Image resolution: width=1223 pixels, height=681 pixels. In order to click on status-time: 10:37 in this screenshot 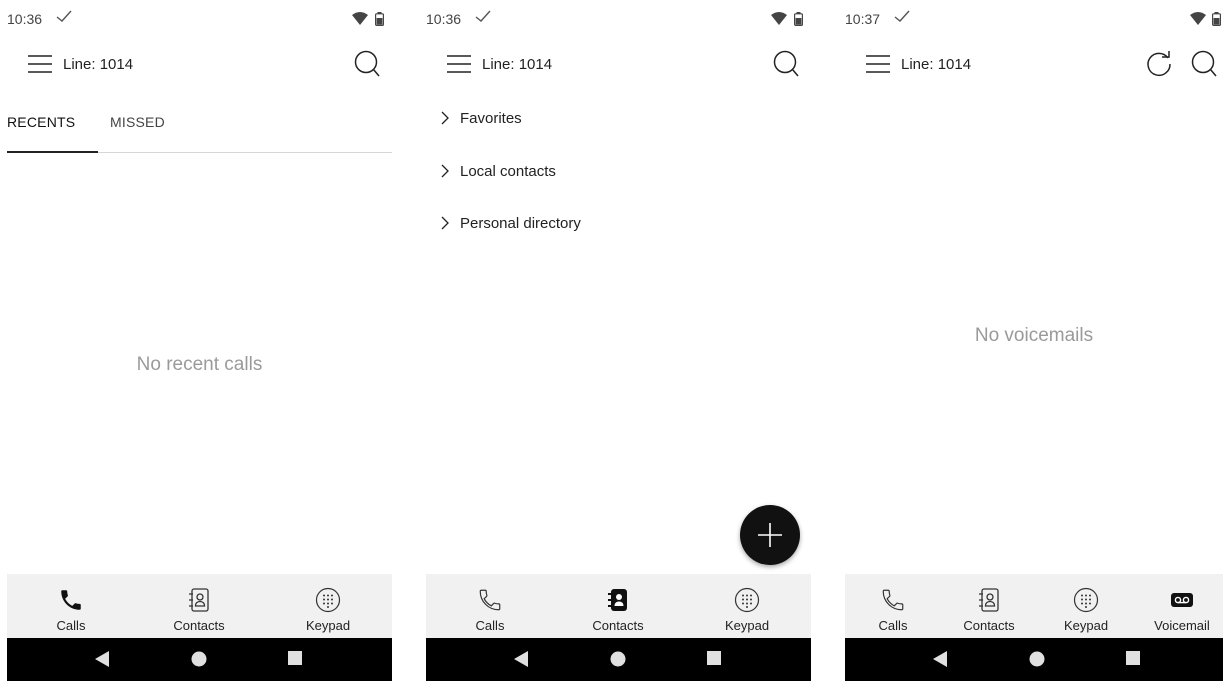, I will do `click(863, 19)`.